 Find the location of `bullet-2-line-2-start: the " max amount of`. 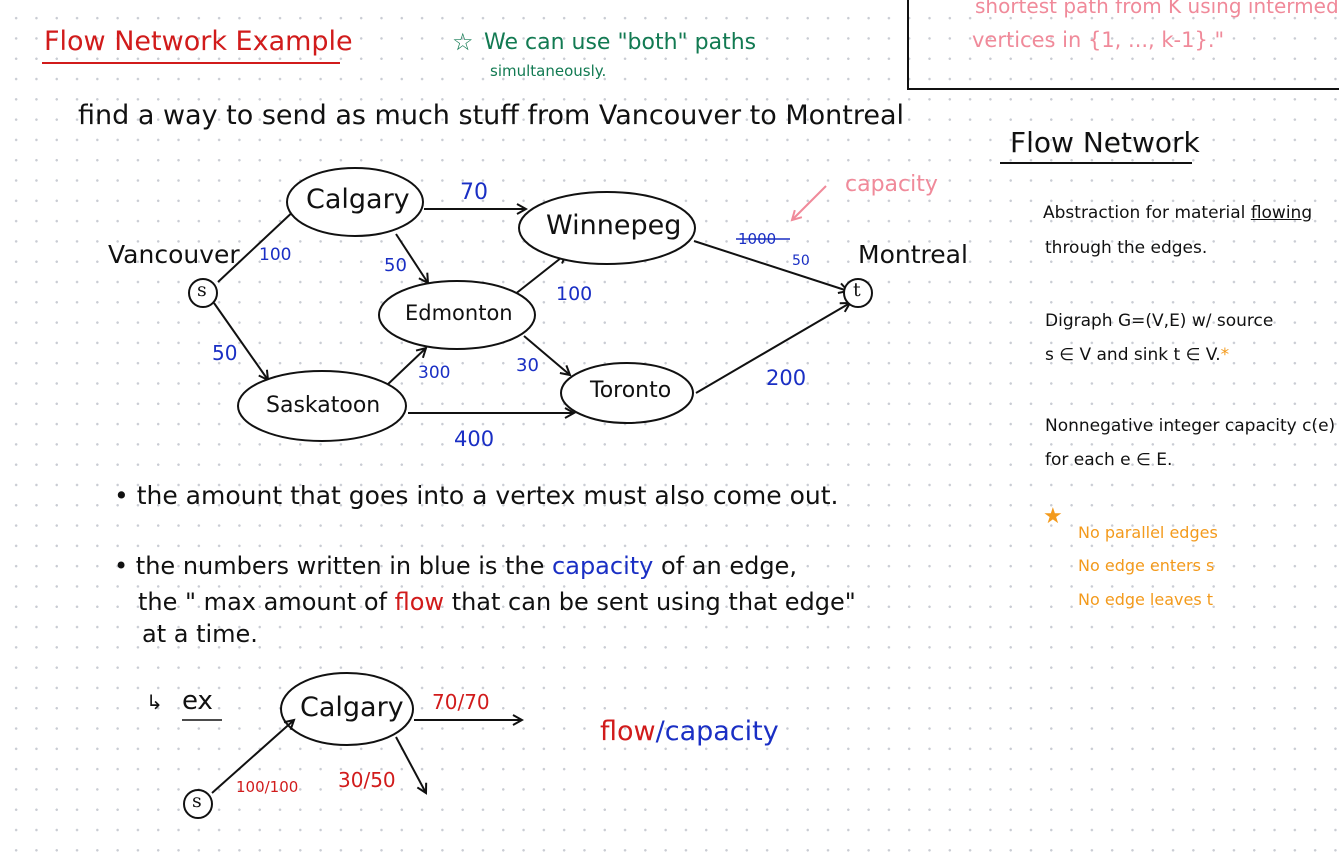

bullet-2-line-2-start: the " max amount of is located at coordinates (262, 602).